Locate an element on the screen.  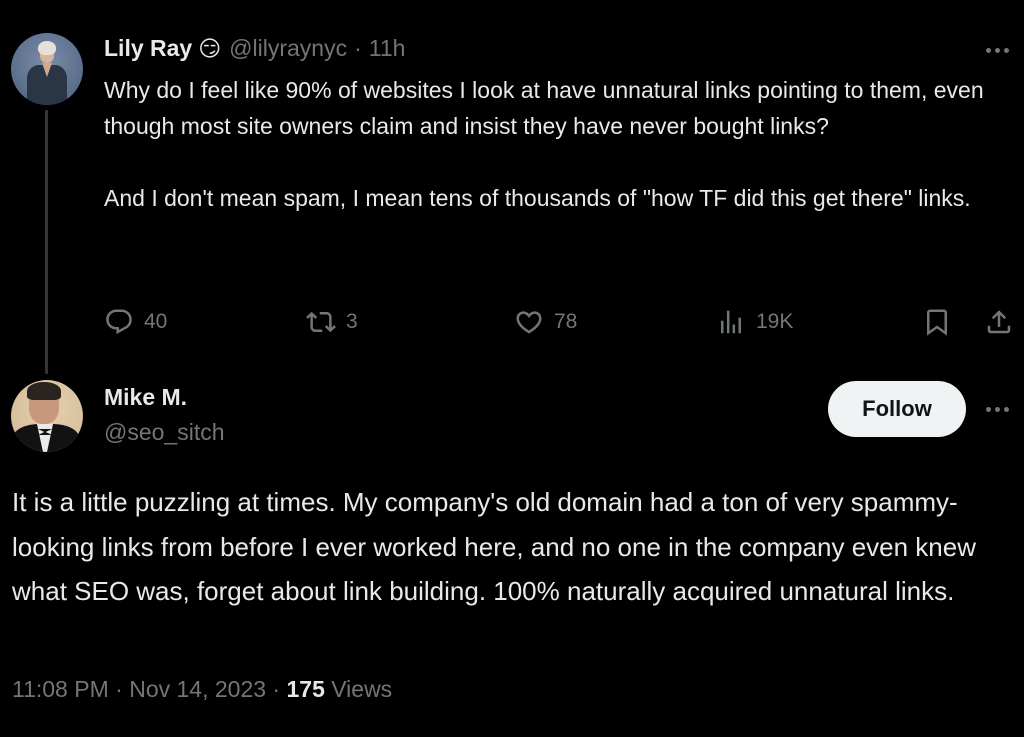
share-icon is located at coordinates (999, 322).